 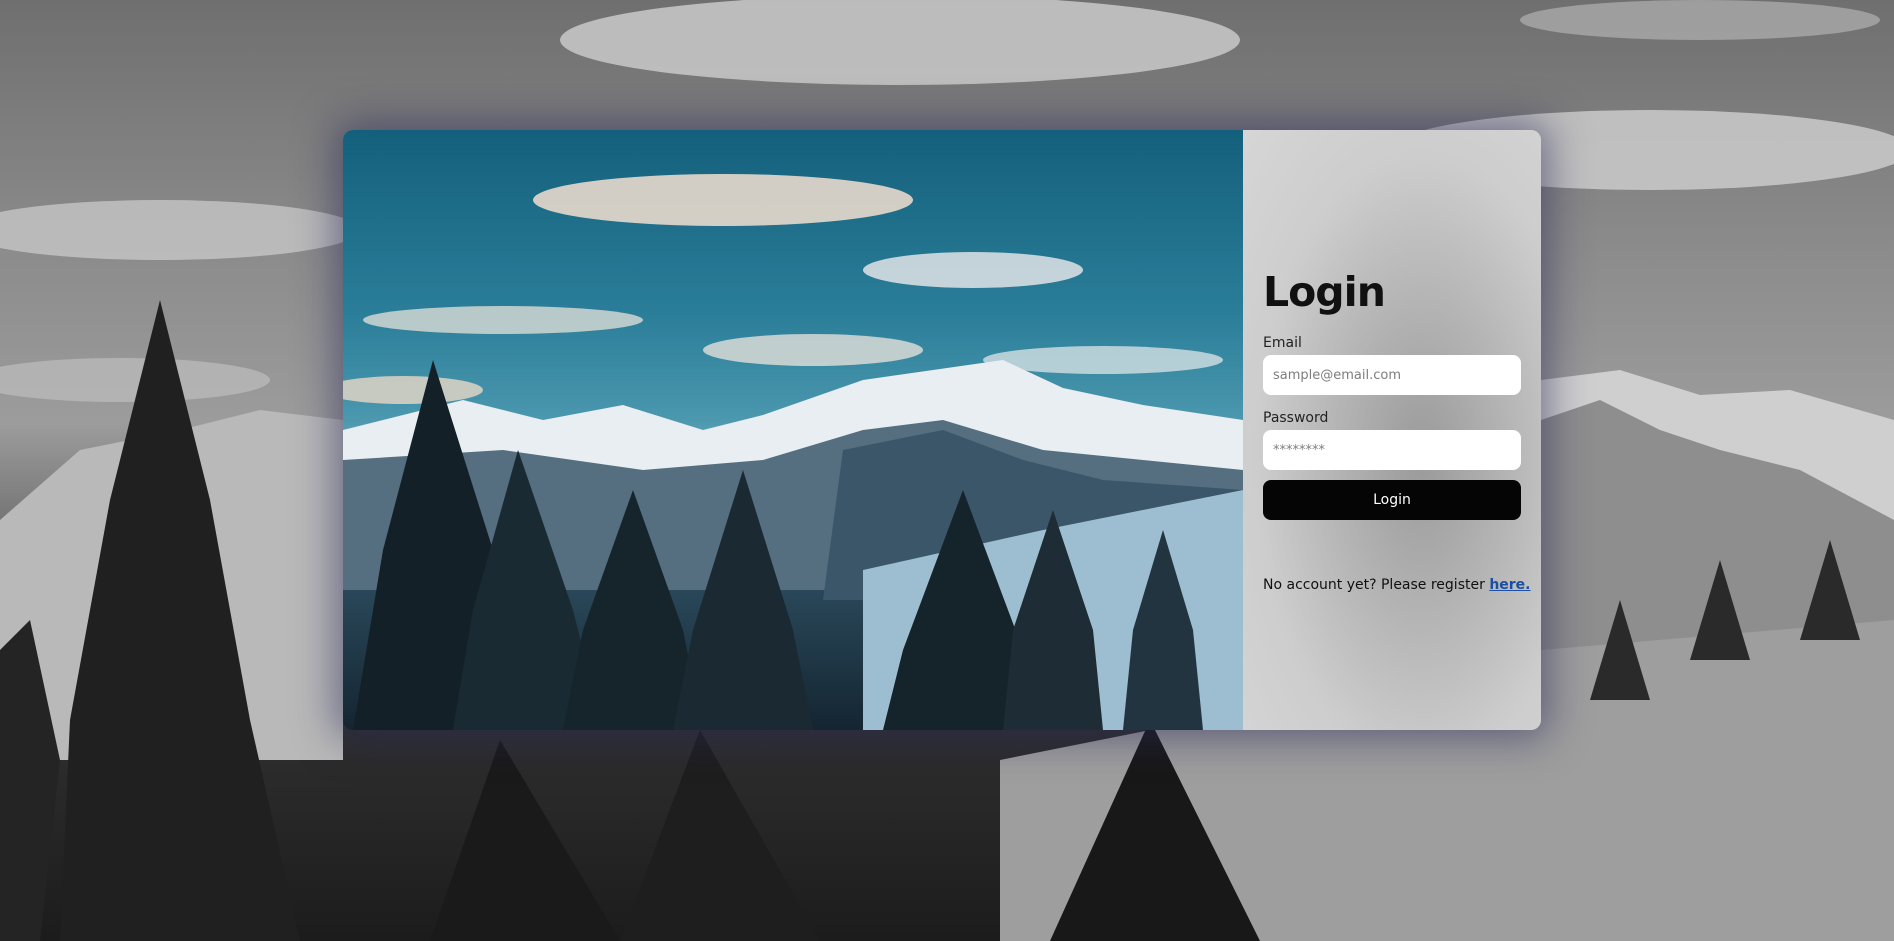 I want to click on password-label: Password, so click(x=1296, y=418).